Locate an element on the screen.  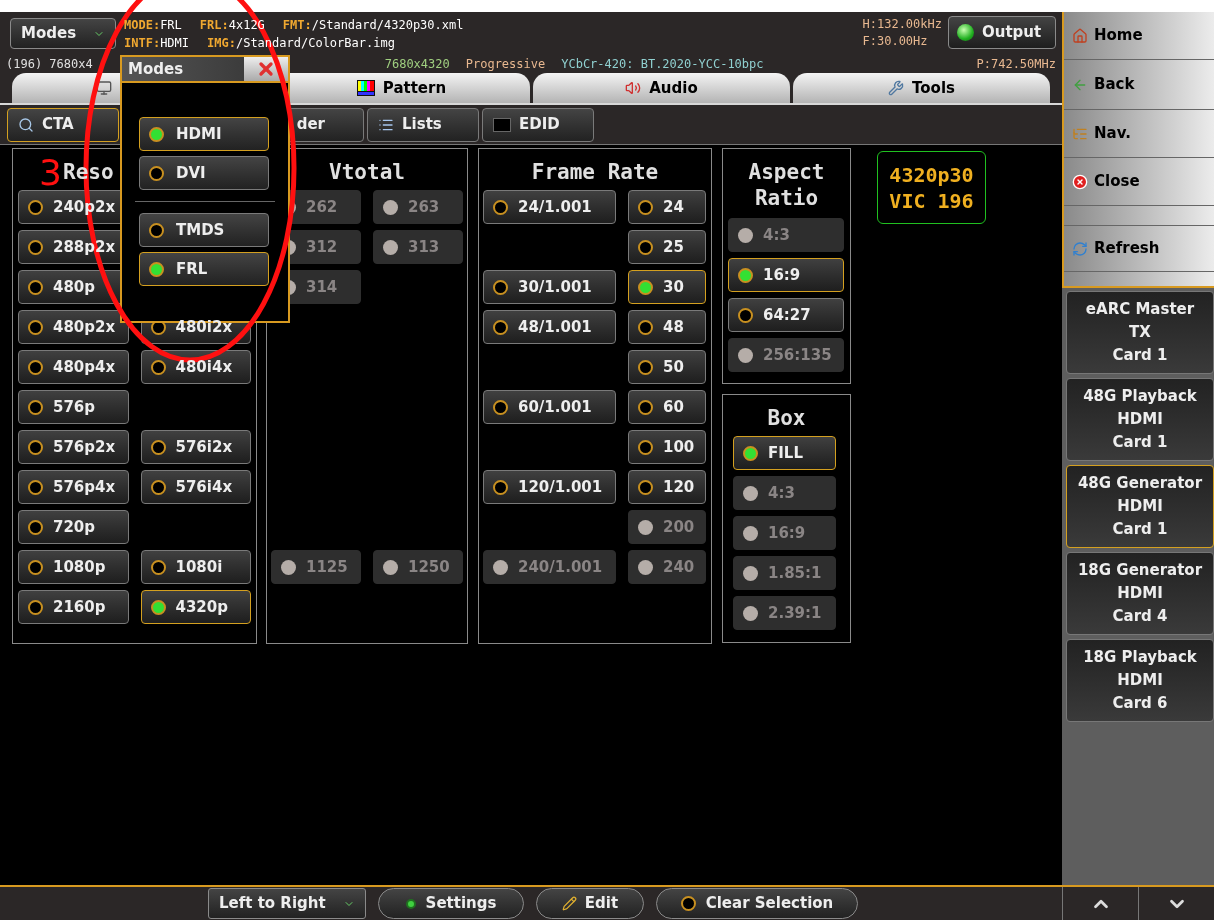
option-button: 60 is located at coordinates (667, 407).